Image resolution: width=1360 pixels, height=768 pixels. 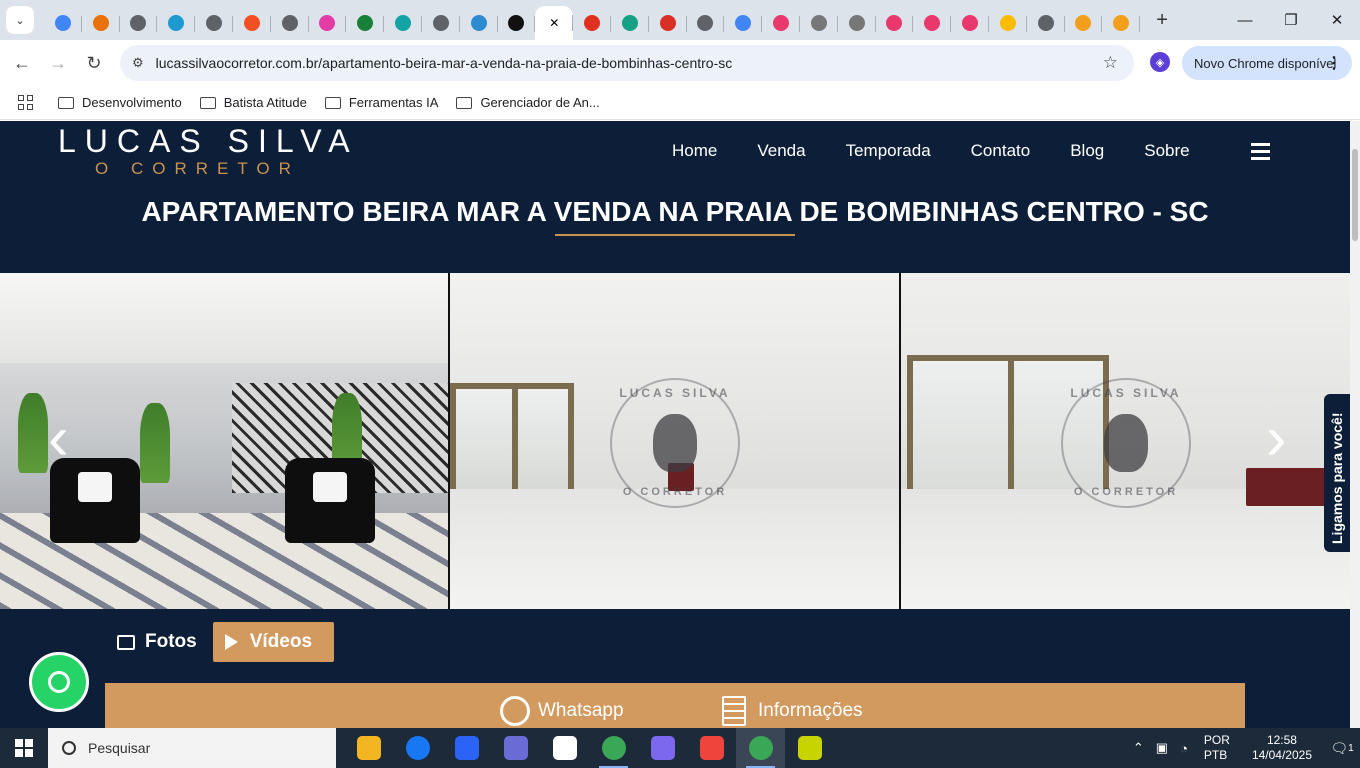 What do you see at coordinates (192, 748) in the screenshot?
I see `taskbar-search: Pesquisar` at bounding box center [192, 748].